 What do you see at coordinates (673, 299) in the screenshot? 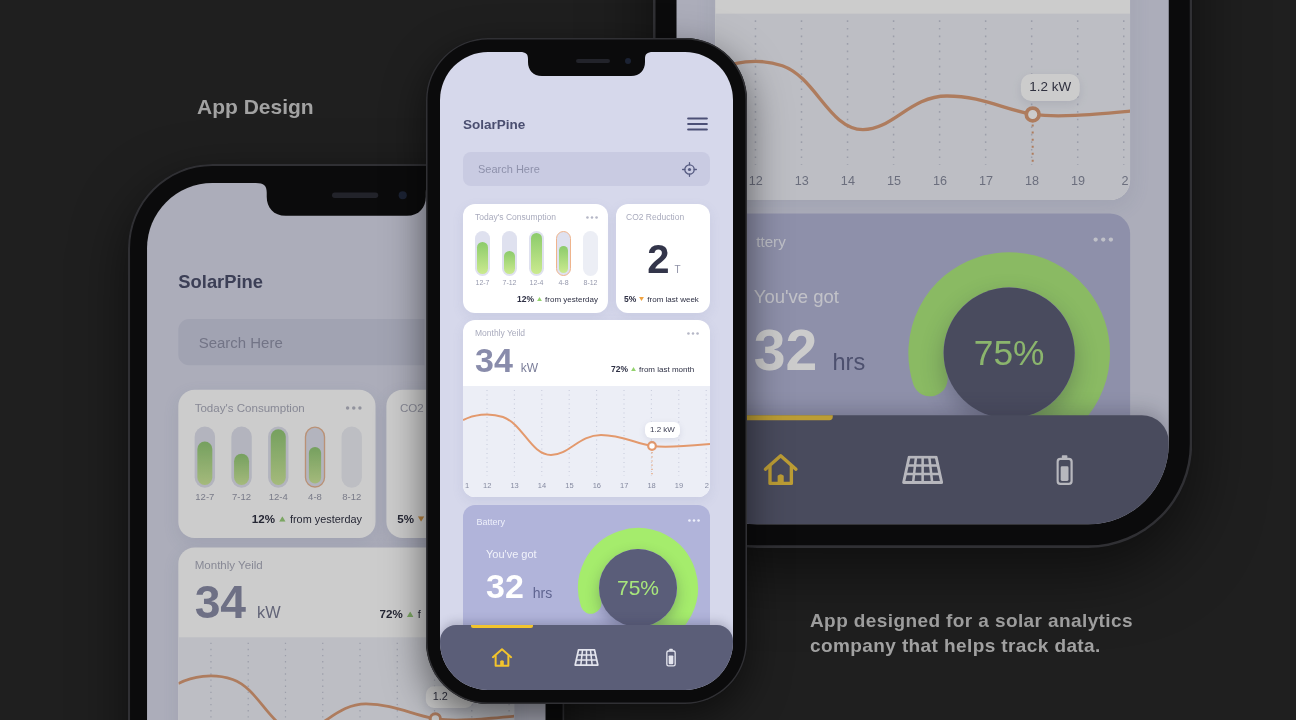
I see `change-caption: from last week` at bounding box center [673, 299].